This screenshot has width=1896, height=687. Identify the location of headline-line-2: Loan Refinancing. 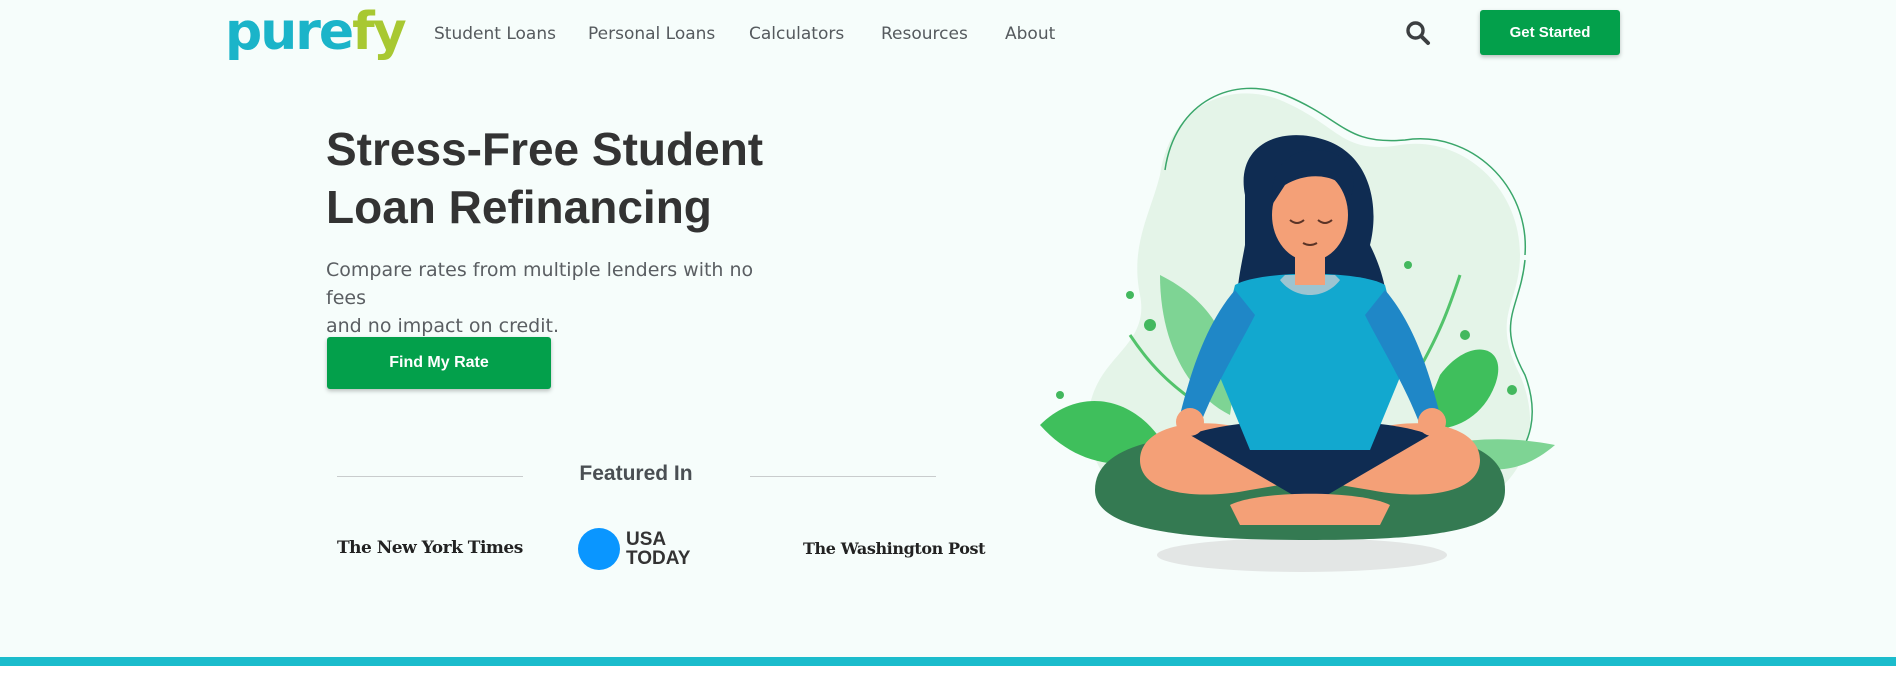
(519, 207).